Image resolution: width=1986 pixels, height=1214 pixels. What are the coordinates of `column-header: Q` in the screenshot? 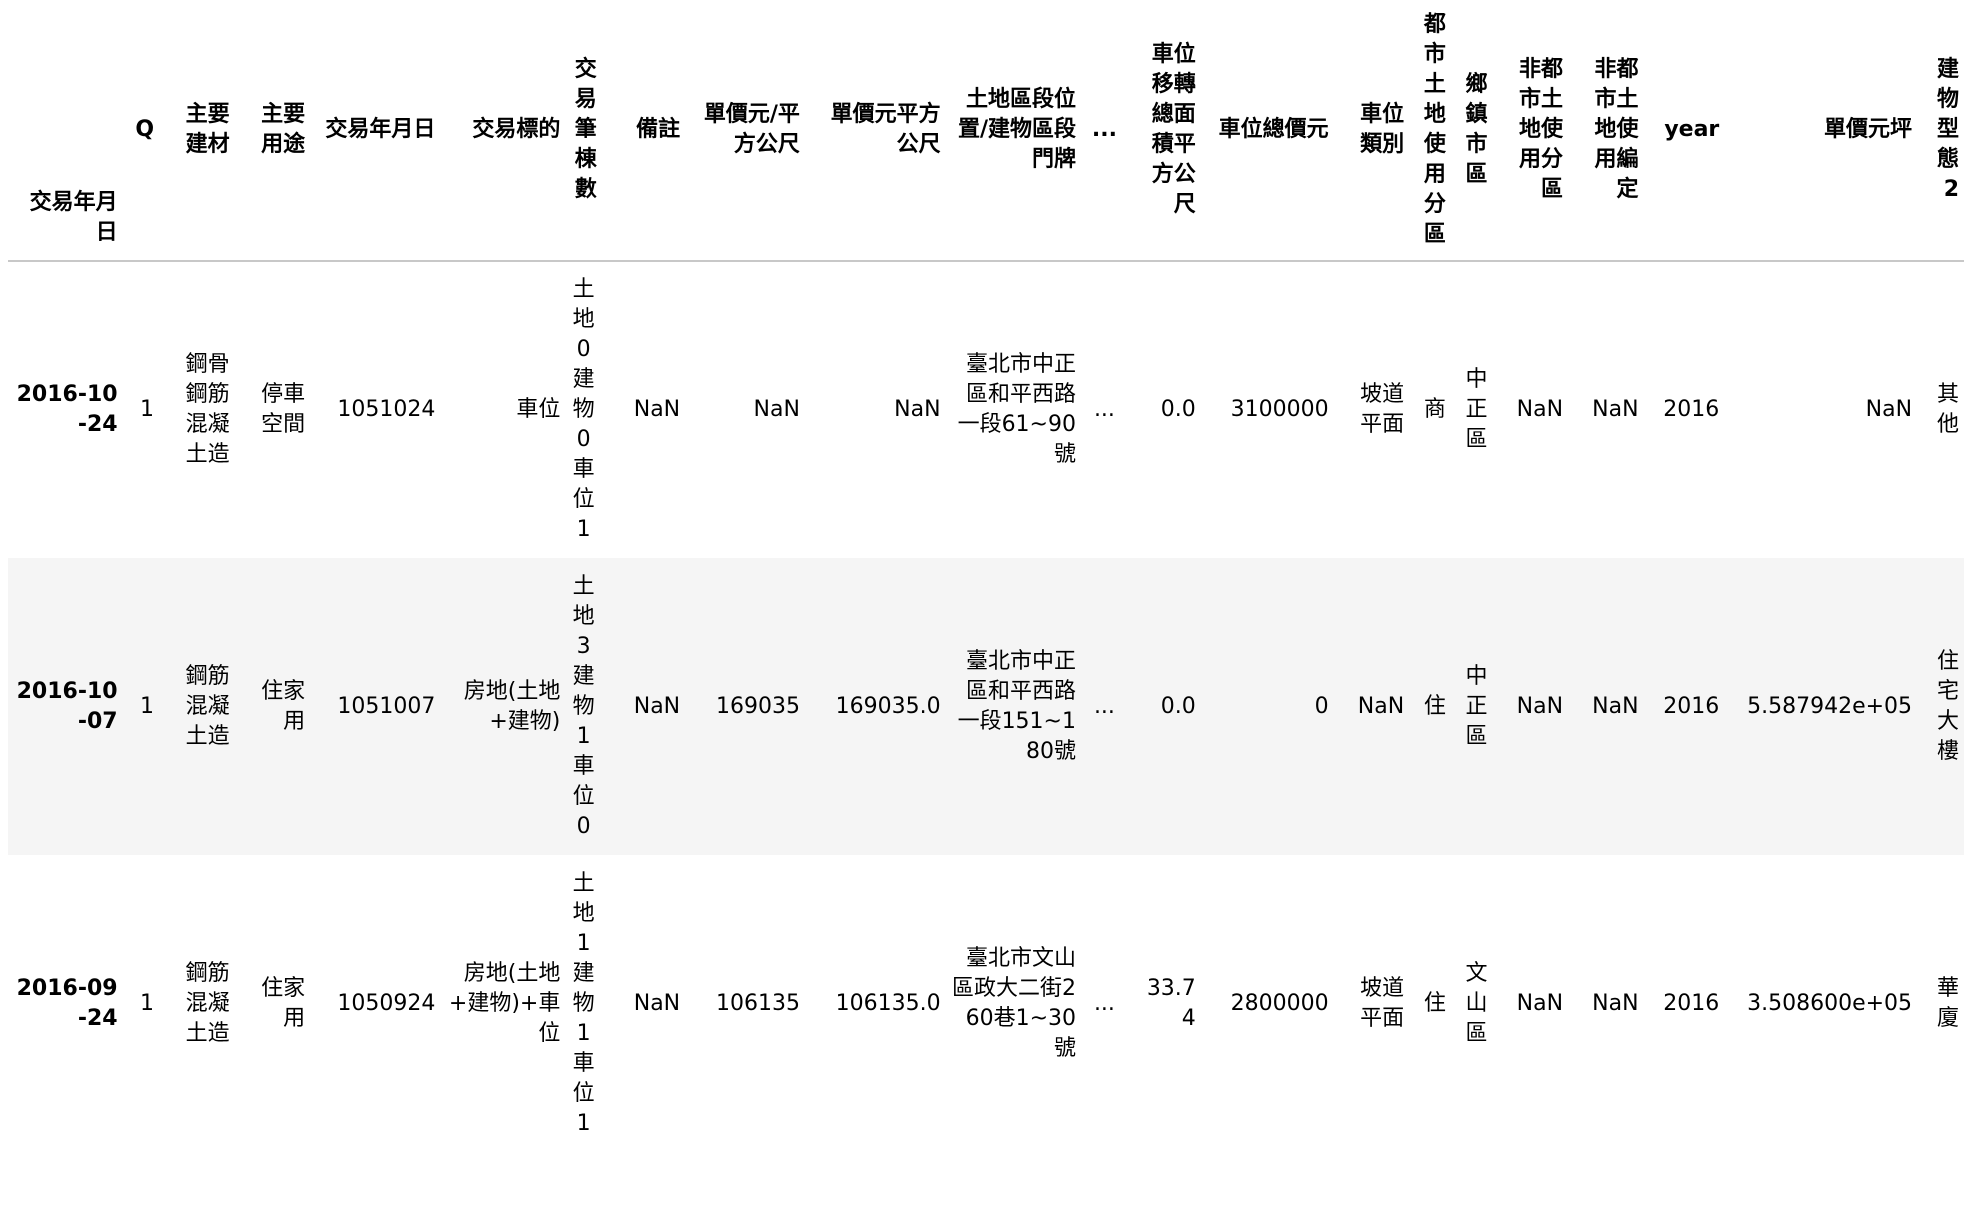 It's located at (145, 129).